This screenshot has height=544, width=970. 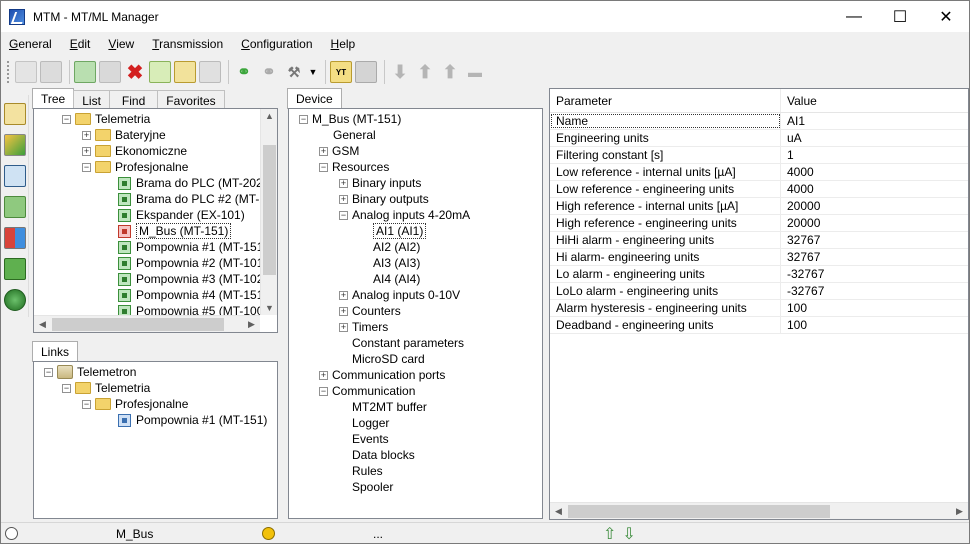 What do you see at coordinates (51, 72) in the screenshot?
I see `save-icon` at bounding box center [51, 72].